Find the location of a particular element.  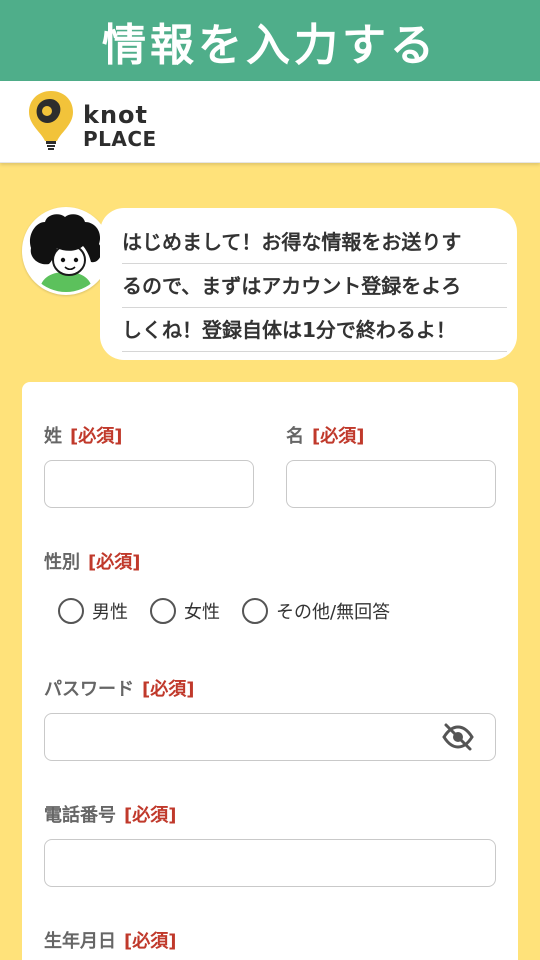

first-name-input is located at coordinates (391, 484).